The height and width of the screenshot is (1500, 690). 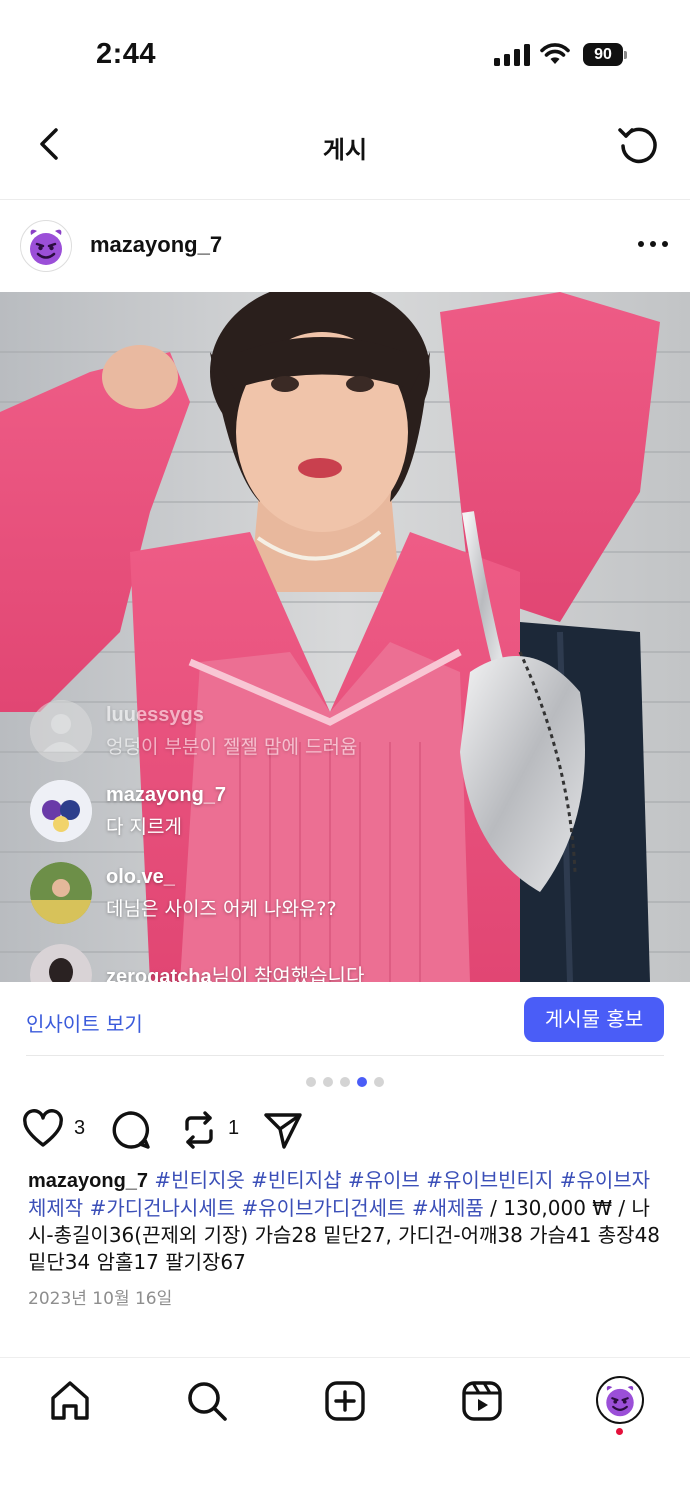 What do you see at coordinates (345, 55) in the screenshot?
I see `status-bar: 2:44 90` at bounding box center [345, 55].